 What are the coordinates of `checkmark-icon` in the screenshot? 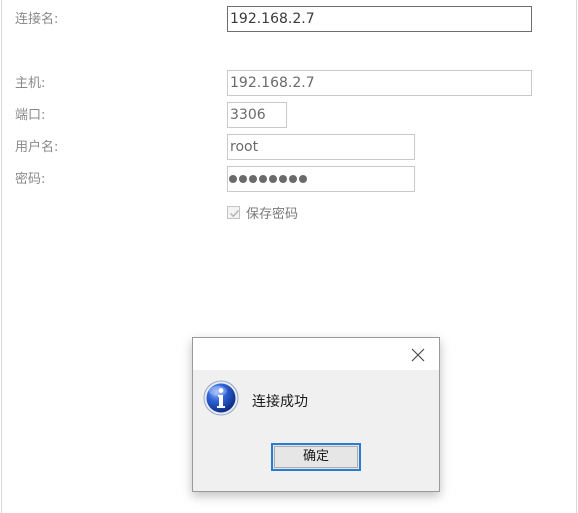 It's located at (234, 213).